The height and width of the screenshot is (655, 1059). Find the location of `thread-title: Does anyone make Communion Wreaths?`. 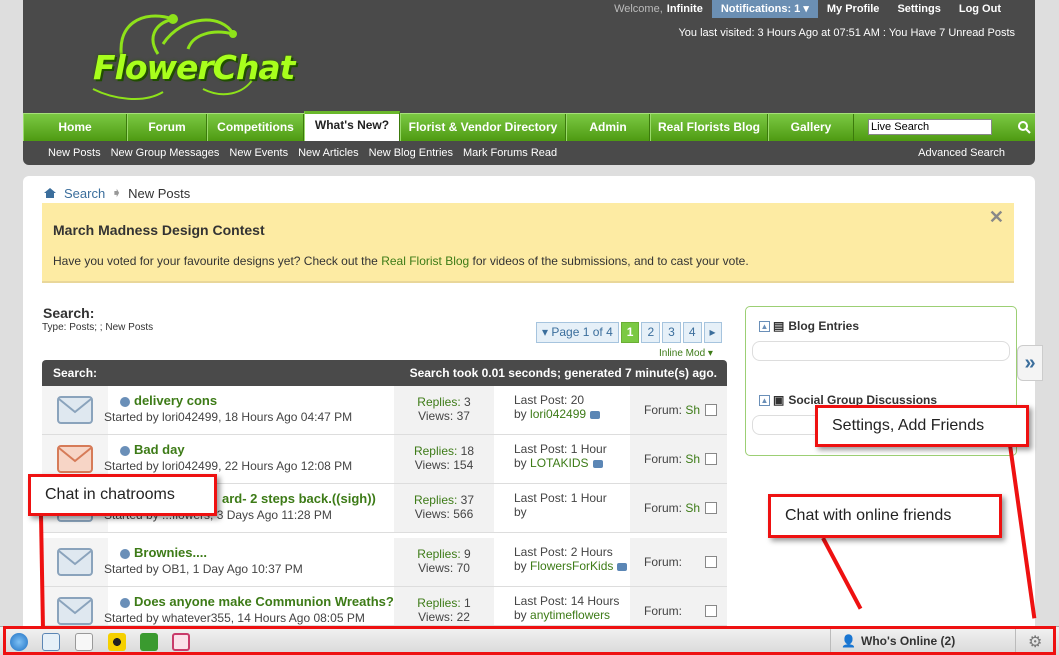

thread-title: Does anyone make Communion Wreaths? is located at coordinates (257, 601).